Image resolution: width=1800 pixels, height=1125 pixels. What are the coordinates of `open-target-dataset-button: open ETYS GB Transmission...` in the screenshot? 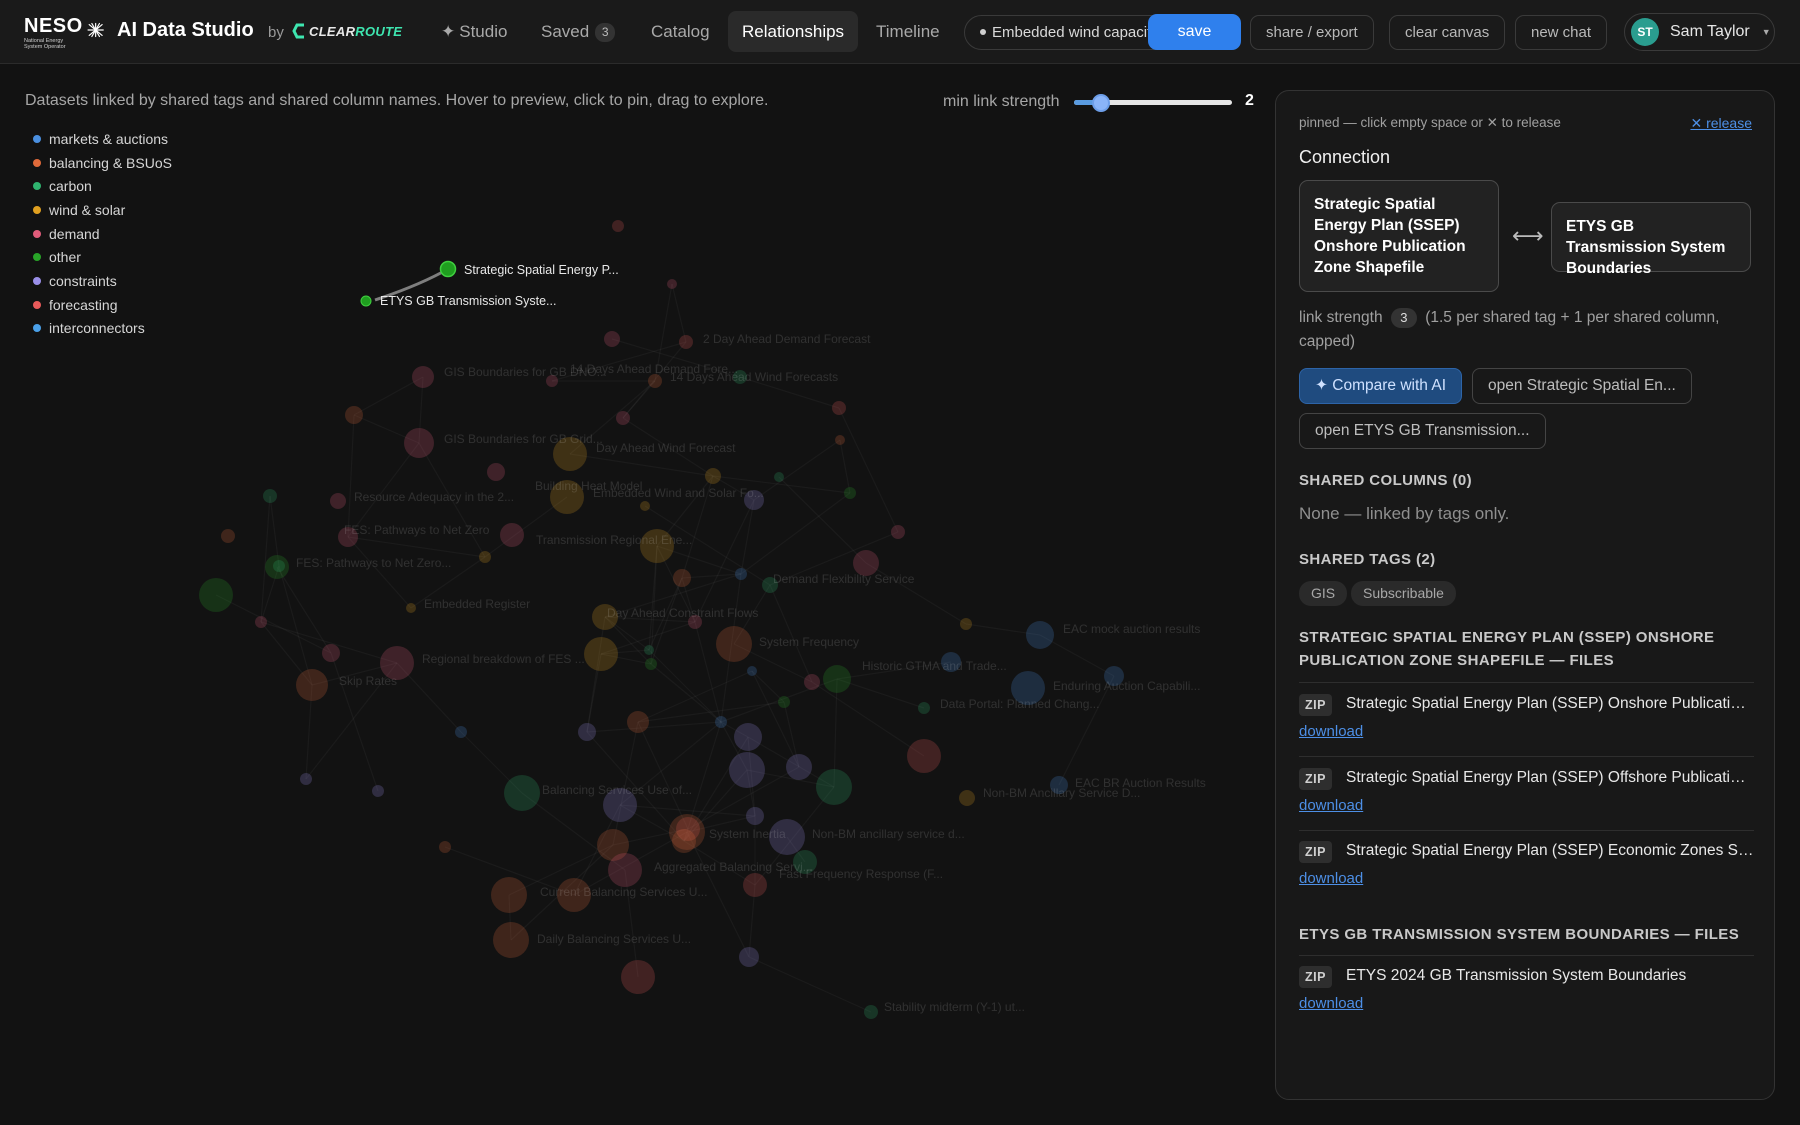 It's located at (1422, 431).